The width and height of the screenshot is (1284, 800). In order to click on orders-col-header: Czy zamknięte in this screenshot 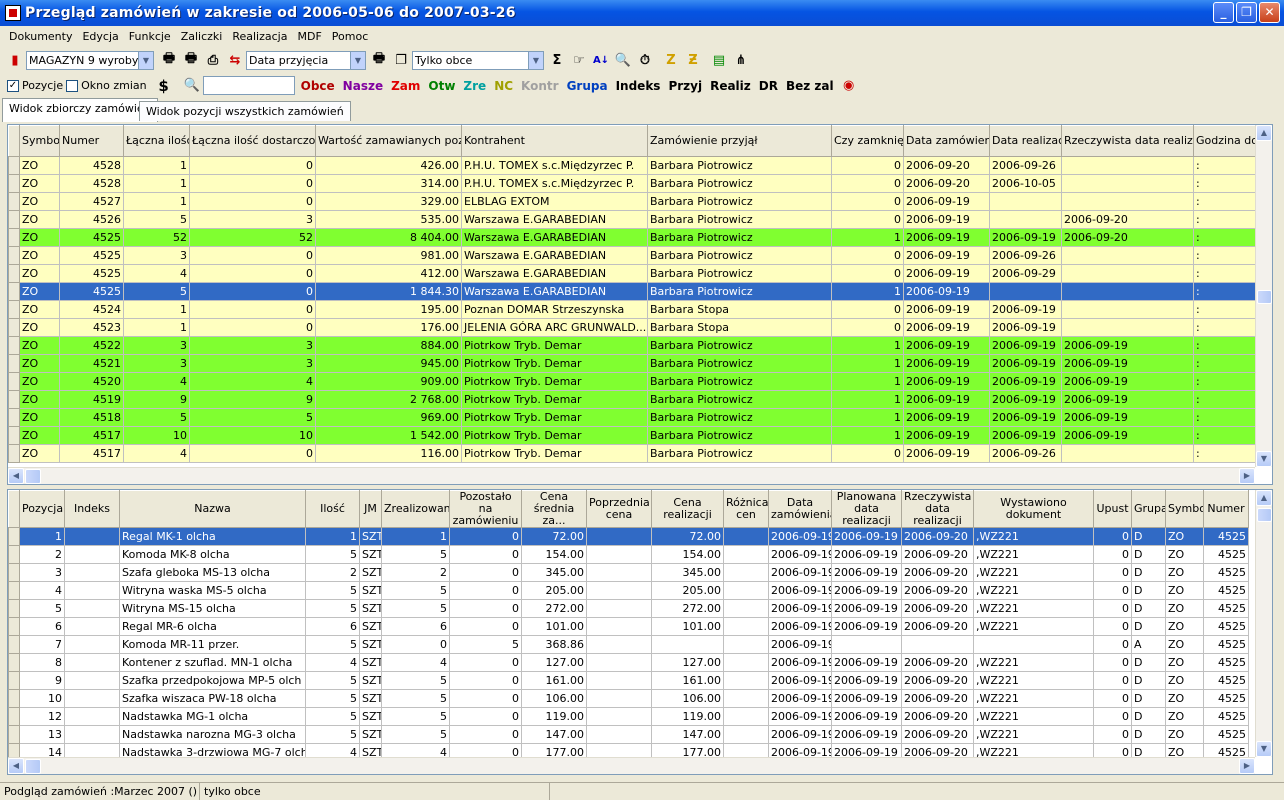, I will do `click(867, 141)`.